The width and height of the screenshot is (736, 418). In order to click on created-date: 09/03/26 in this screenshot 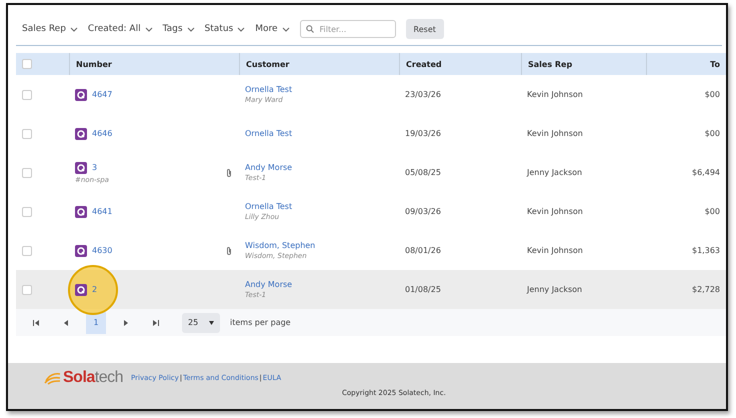, I will do `click(423, 211)`.